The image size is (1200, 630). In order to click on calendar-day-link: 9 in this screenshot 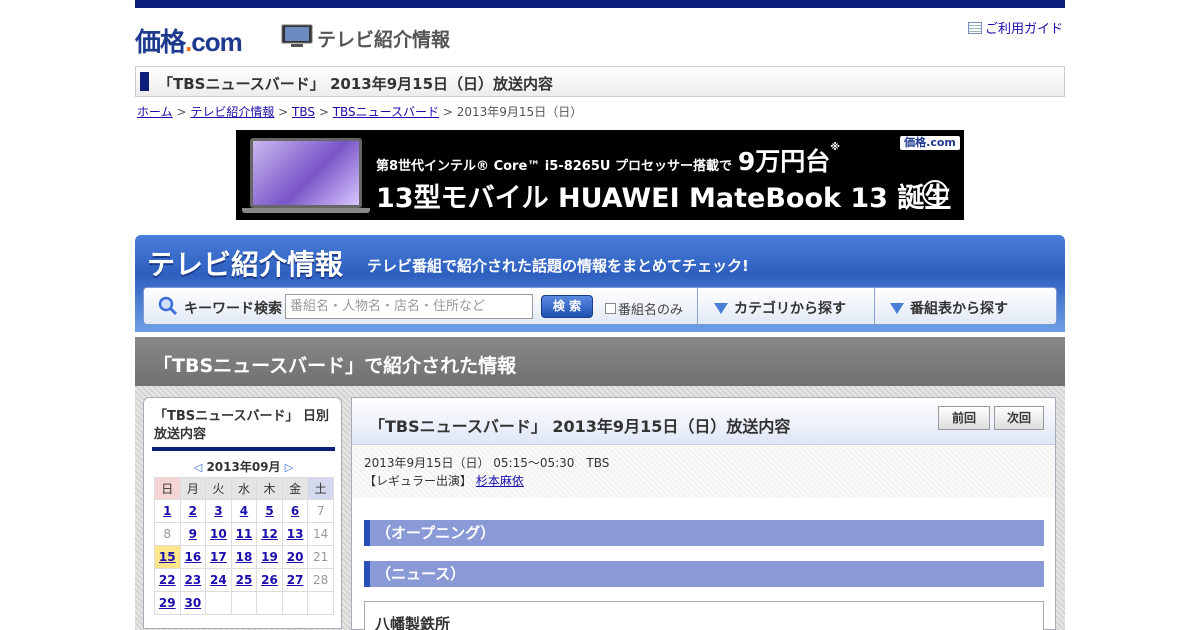, I will do `click(193, 534)`.